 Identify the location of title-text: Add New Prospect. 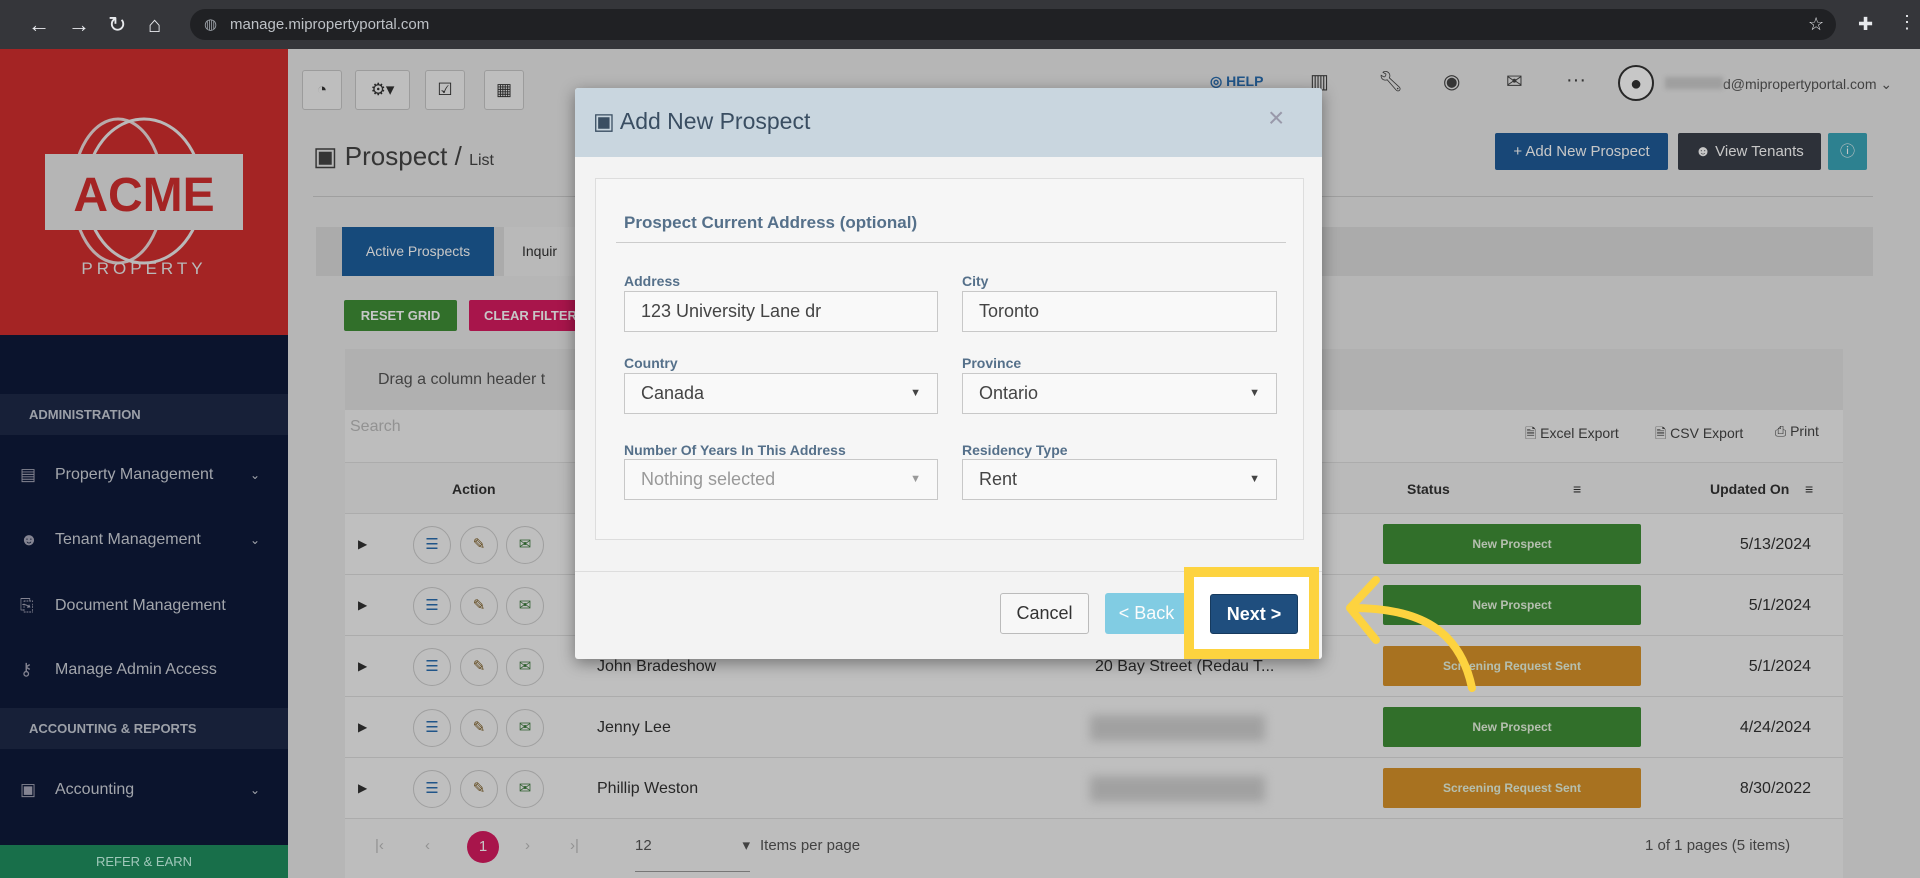
(715, 121).